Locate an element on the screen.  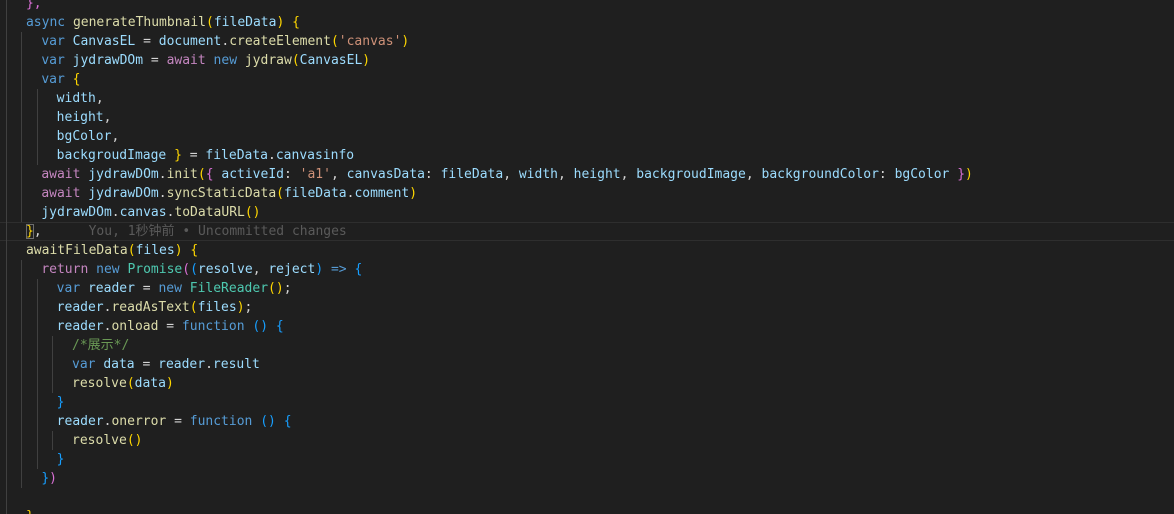
code-token: jydrawDOm is located at coordinates (123, 193).